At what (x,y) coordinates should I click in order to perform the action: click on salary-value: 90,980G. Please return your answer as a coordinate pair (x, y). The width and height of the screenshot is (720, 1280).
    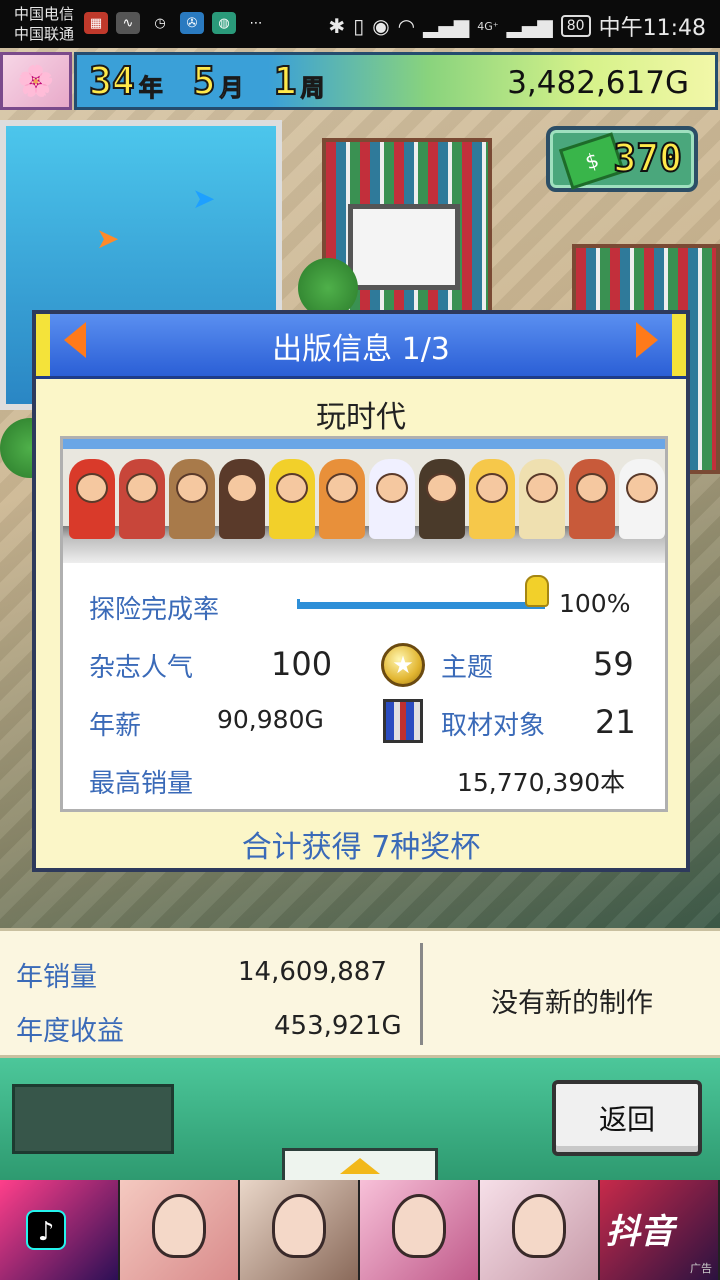
    Looking at the image, I should click on (270, 719).